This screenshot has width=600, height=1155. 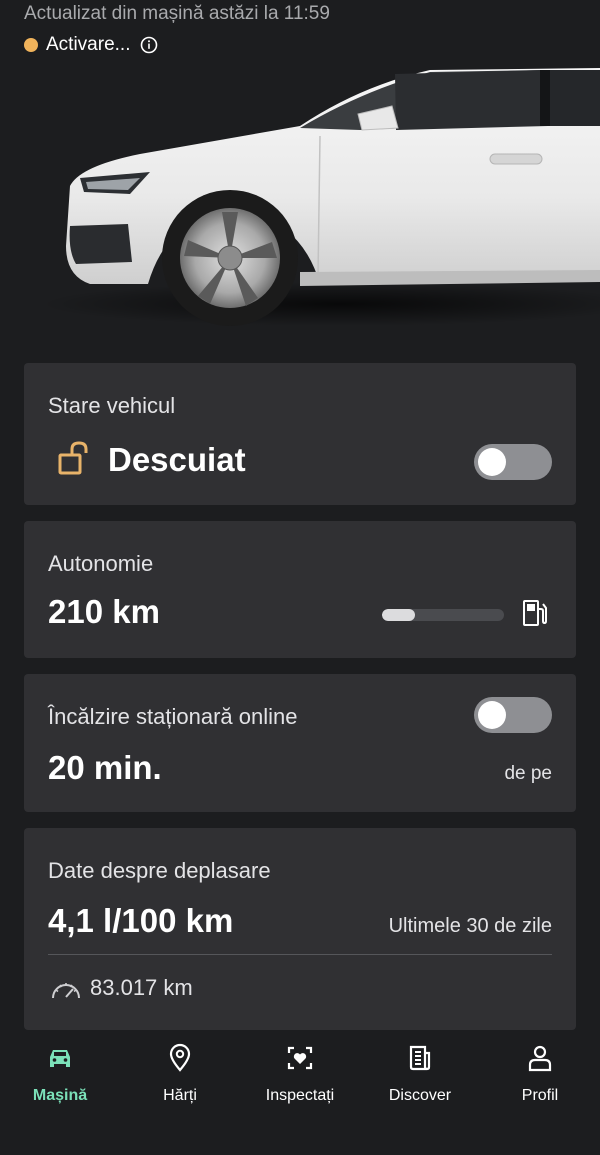 I want to click on nav-item-masina: Mașină, so click(x=60, y=1093).